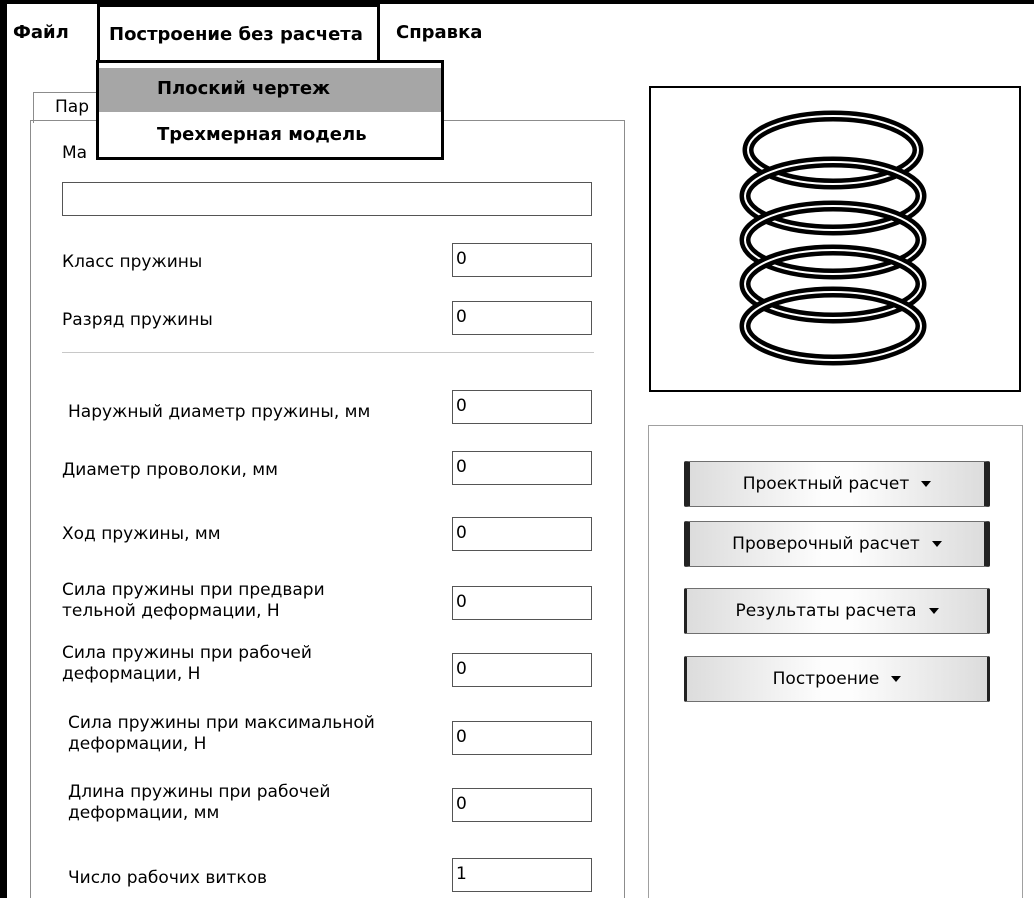 This screenshot has height=898, width=1034. I want to click on menu-help: Справка, so click(439, 32).